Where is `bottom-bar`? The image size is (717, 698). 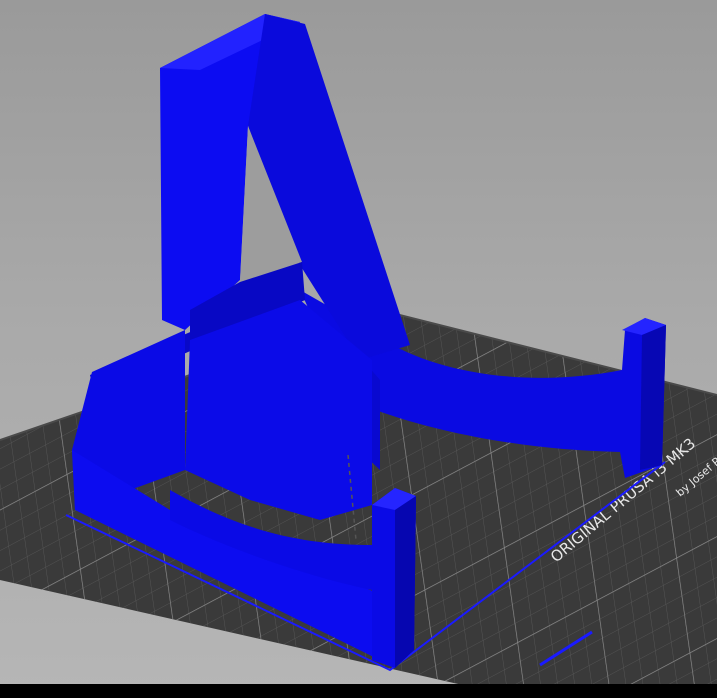
bottom-bar is located at coordinates (358, 691).